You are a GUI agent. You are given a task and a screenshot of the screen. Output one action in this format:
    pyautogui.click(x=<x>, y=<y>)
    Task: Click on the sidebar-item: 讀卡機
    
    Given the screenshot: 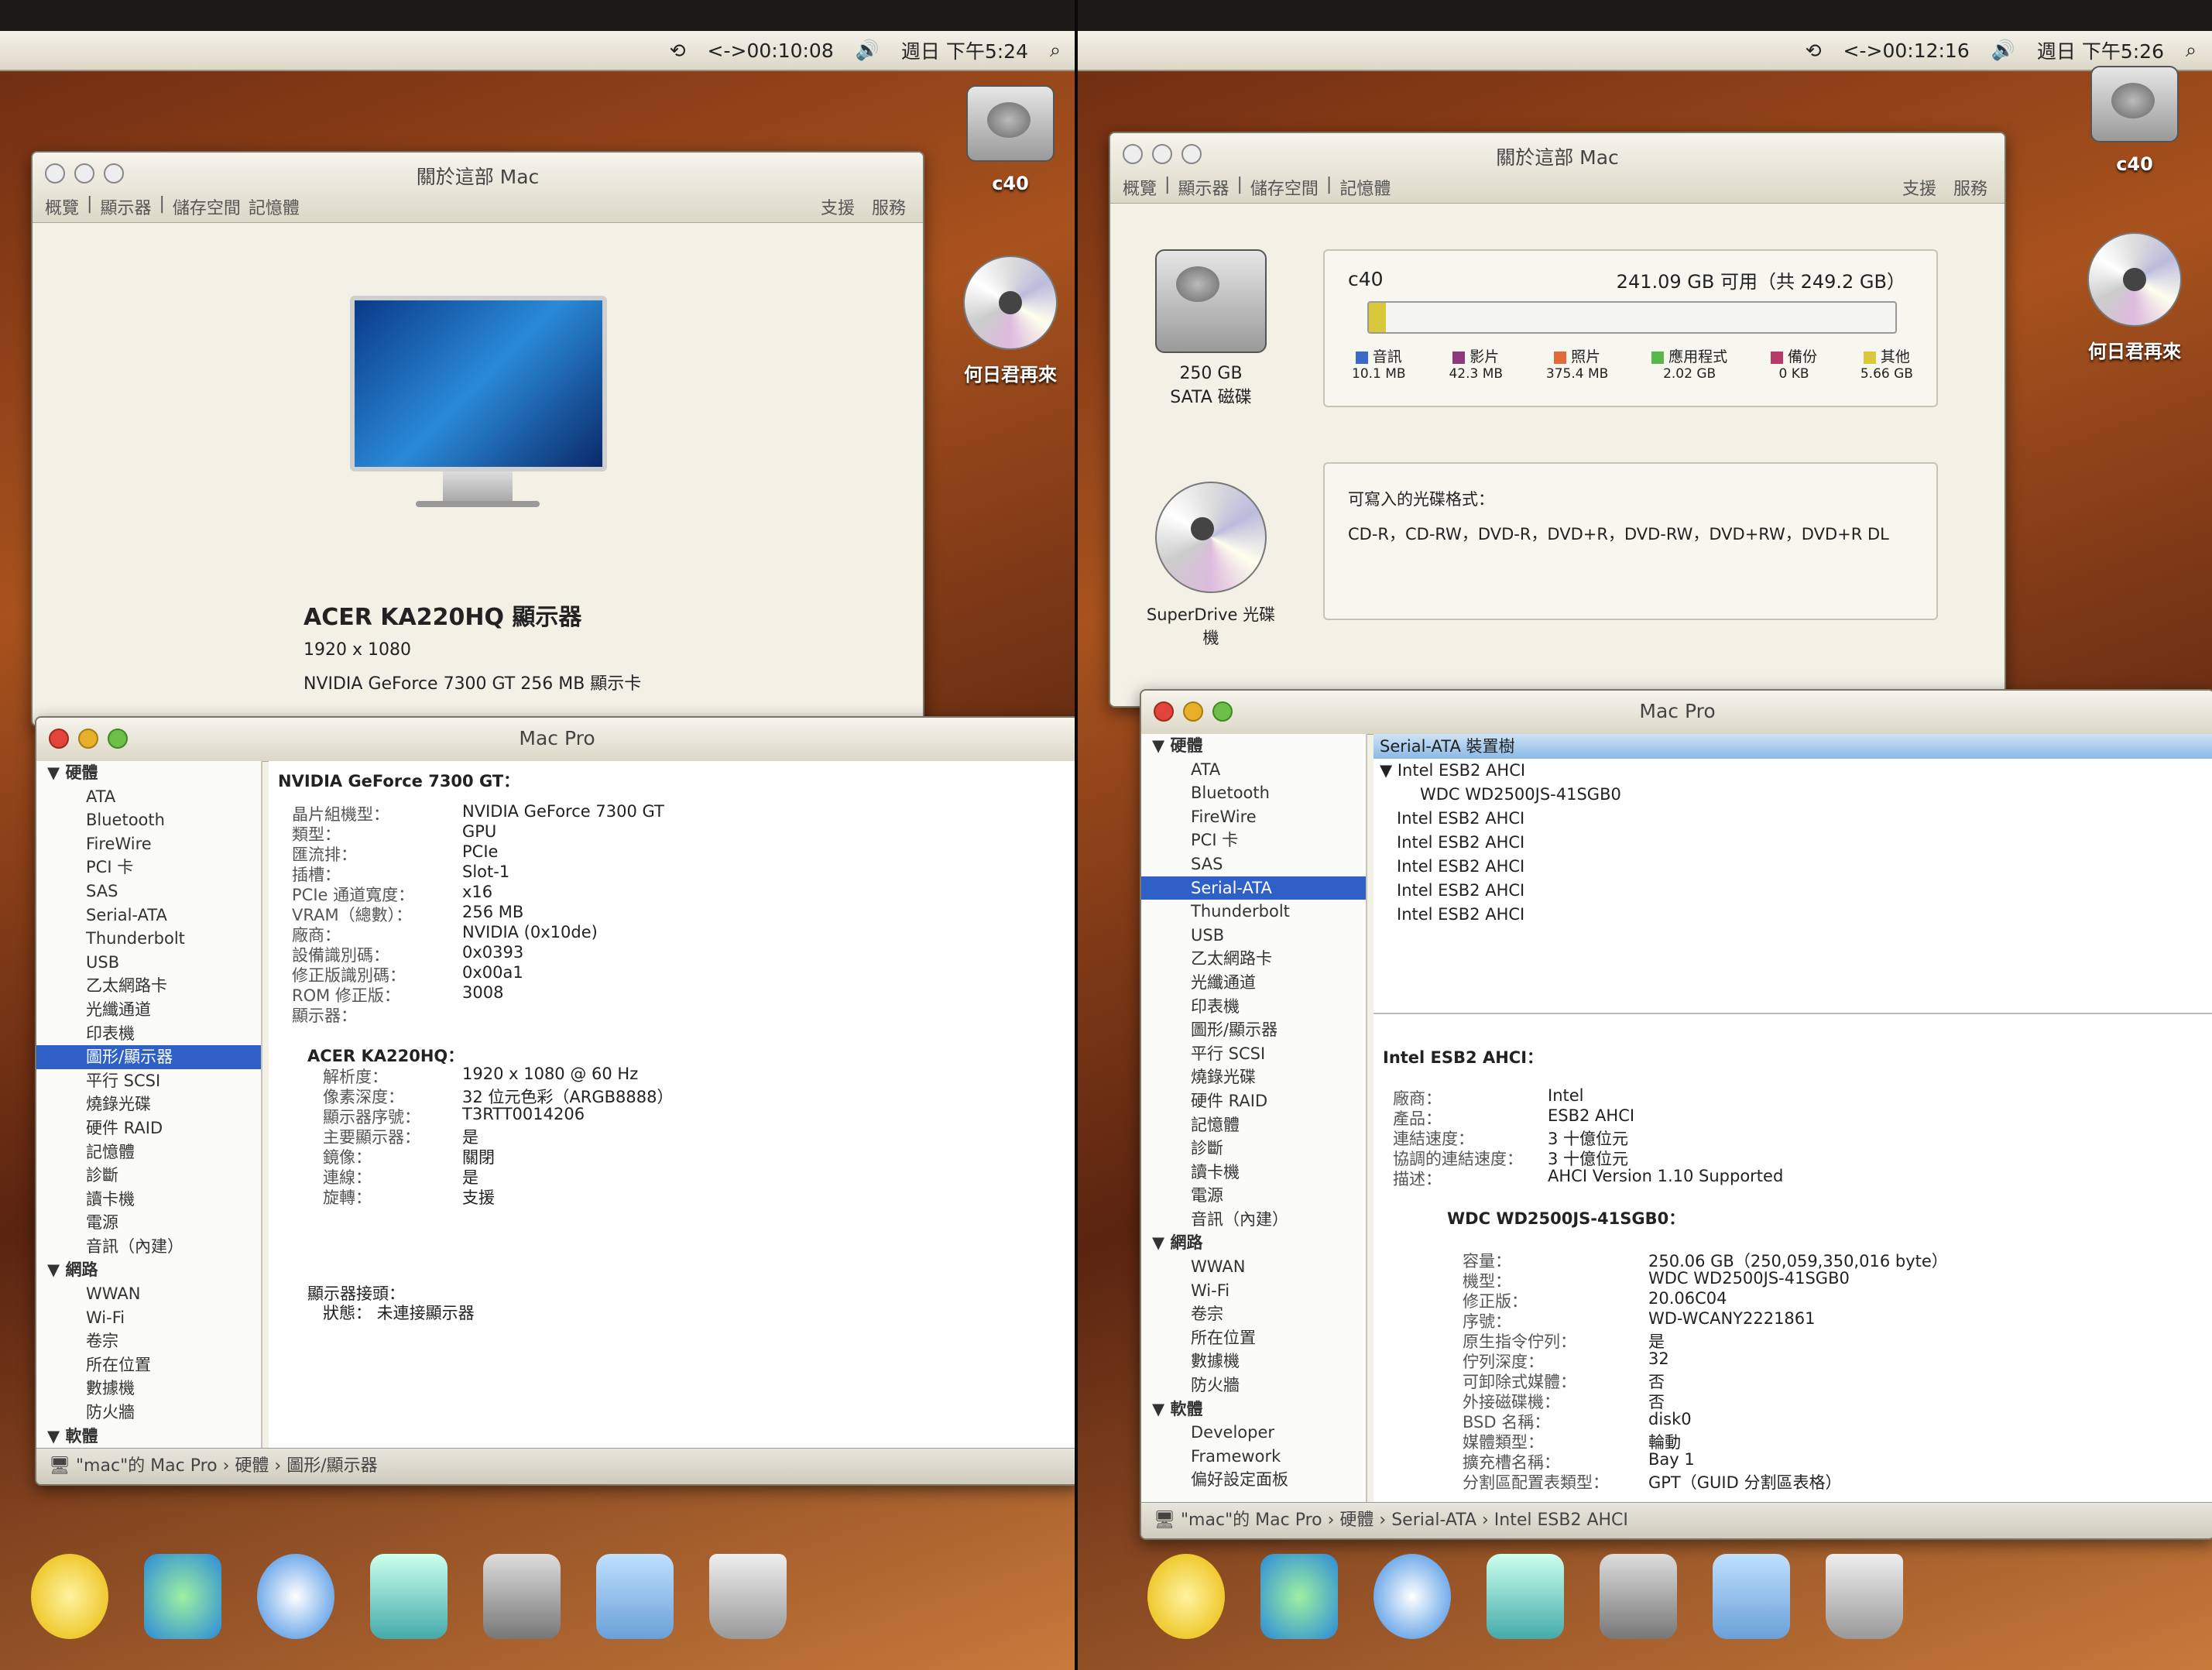 What is the action you would take?
    pyautogui.click(x=1253, y=1173)
    